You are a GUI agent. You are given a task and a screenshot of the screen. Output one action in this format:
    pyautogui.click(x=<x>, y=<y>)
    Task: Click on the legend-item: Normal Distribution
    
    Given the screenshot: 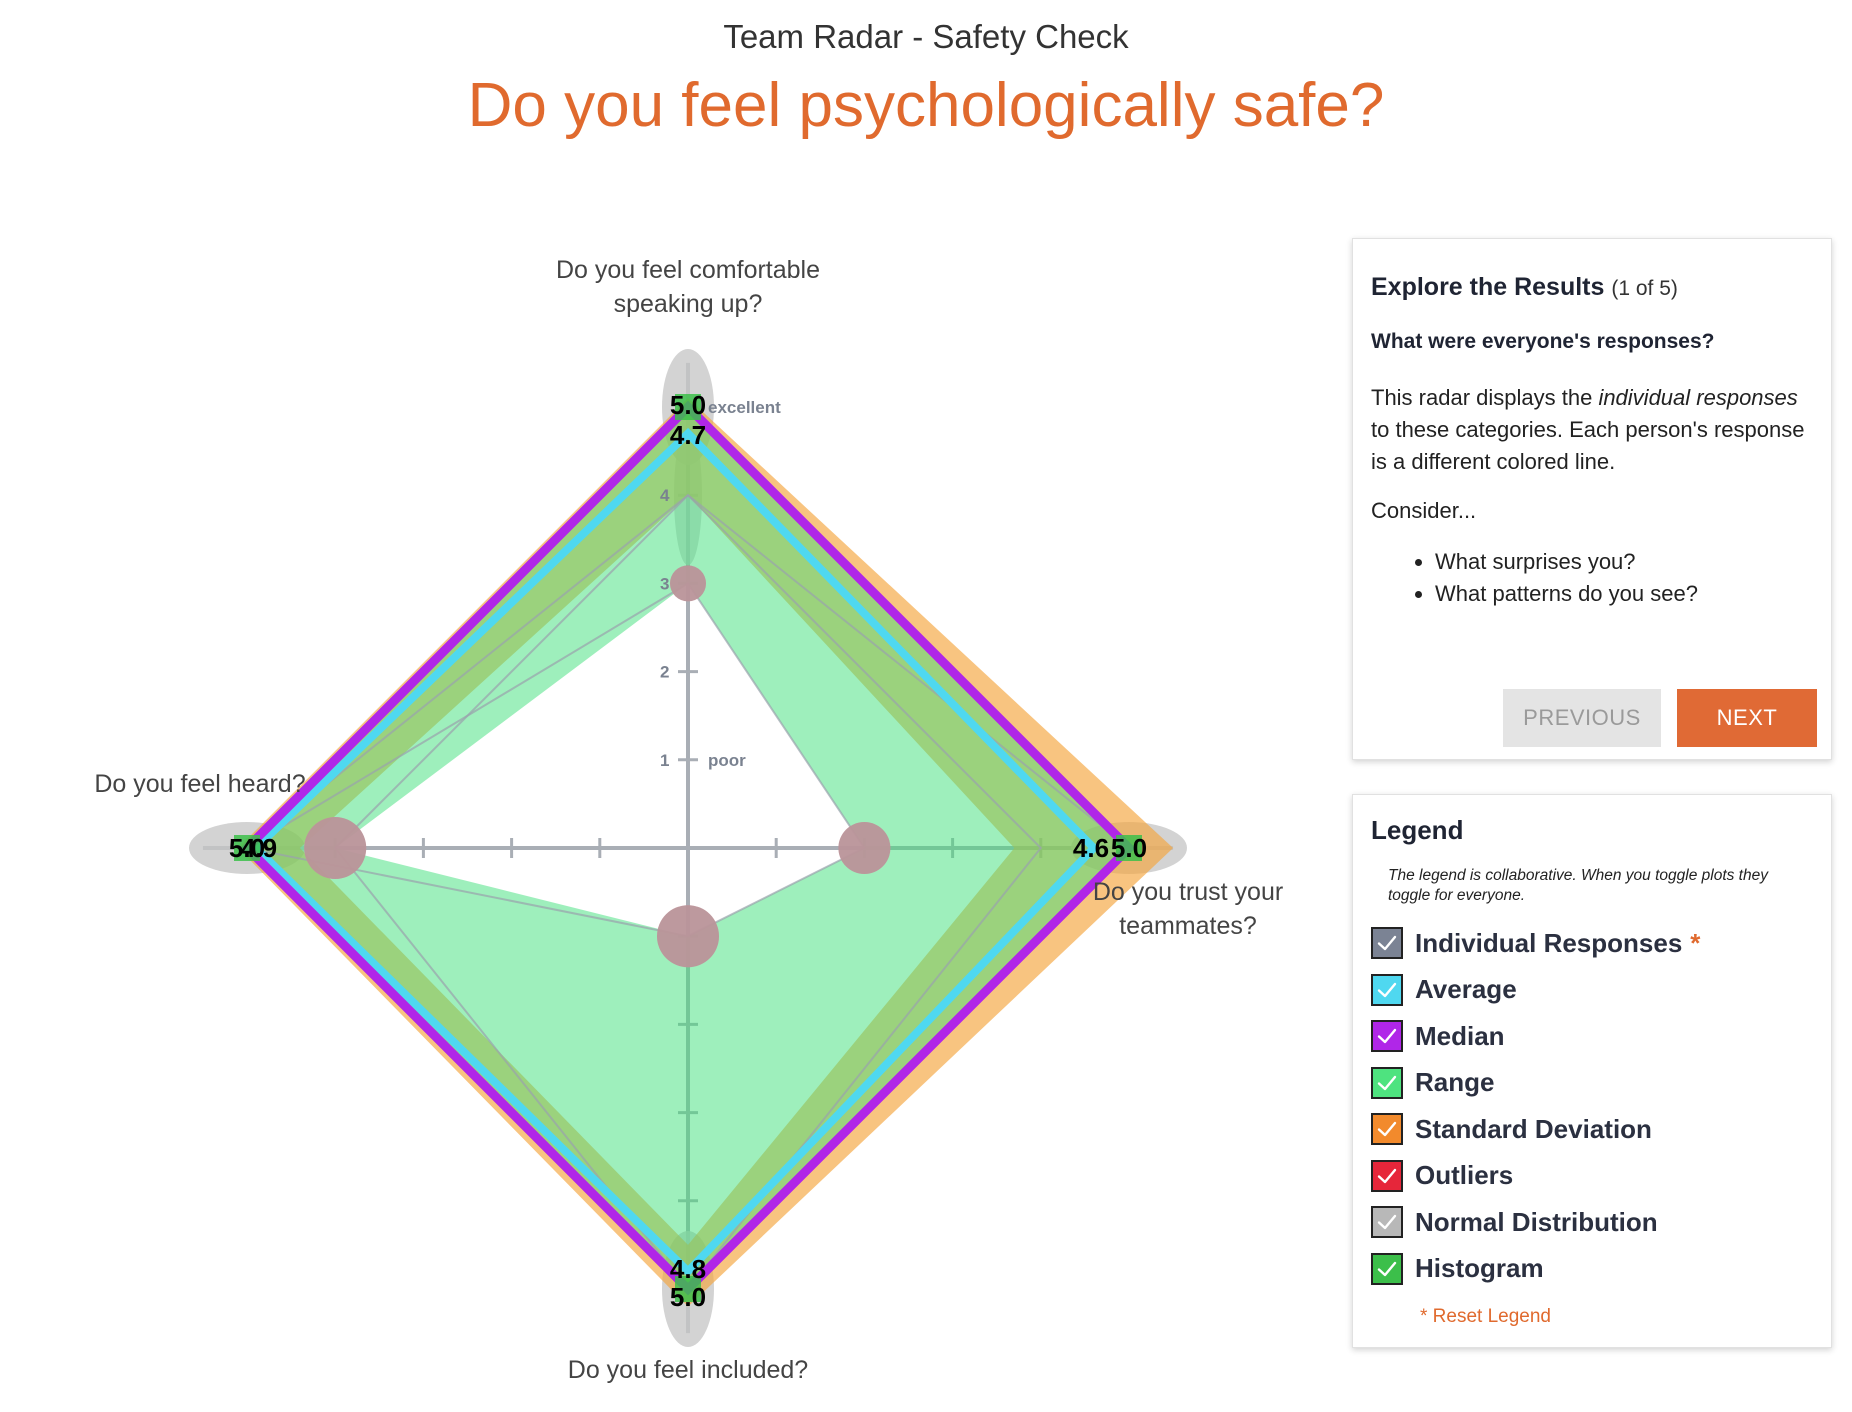 What is the action you would take?
    pyautogui.click(x=1592, y=1222)
    